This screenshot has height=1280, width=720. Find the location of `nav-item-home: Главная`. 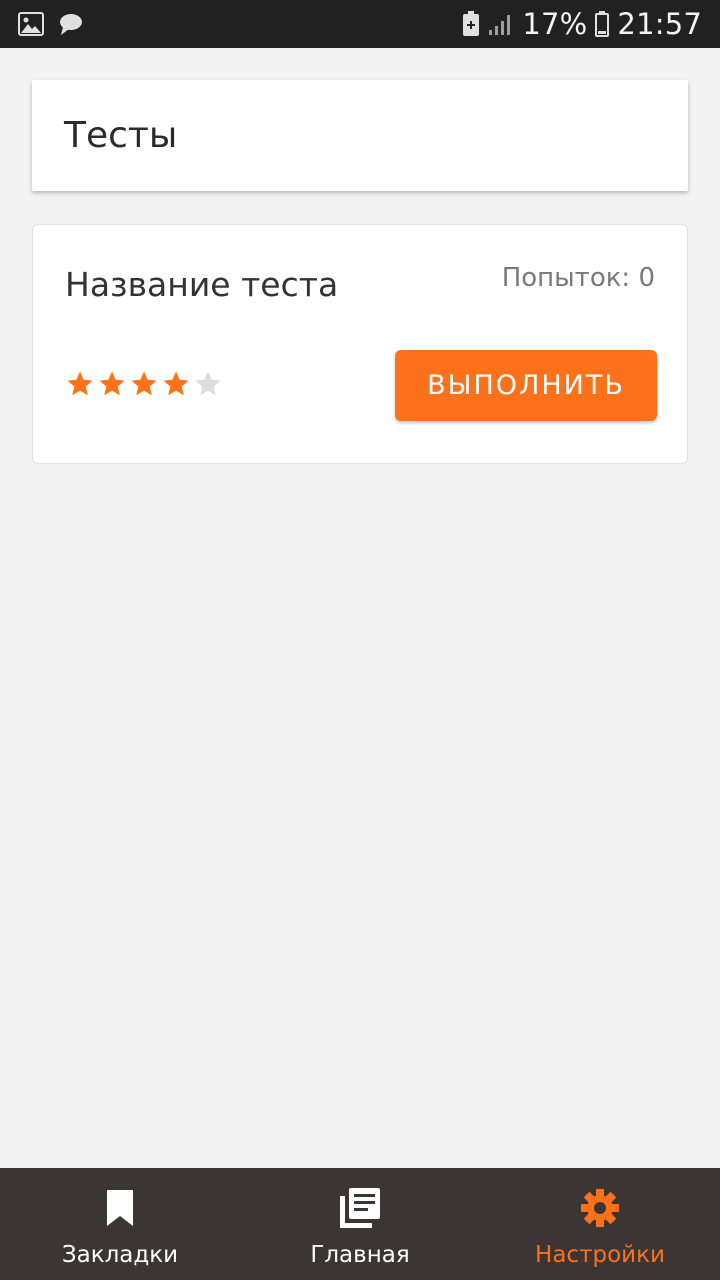

nav-item-home: Главная is located at coordinates (360, 1224).